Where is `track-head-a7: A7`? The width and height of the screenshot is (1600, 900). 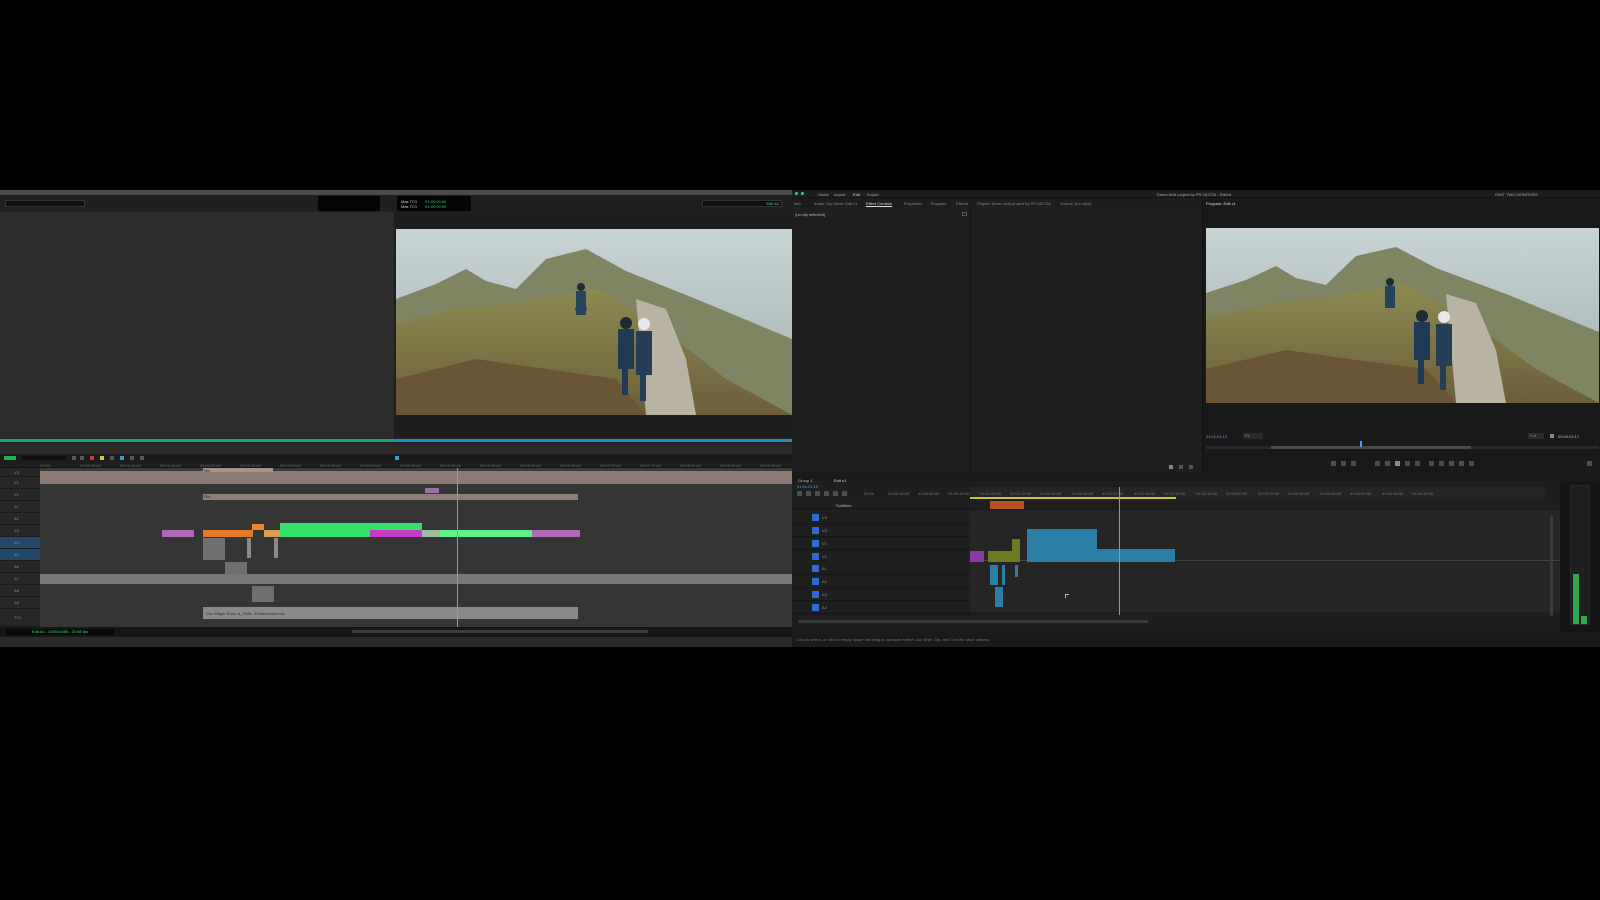
track-head-a7: A7 is located at coordinates (20, 579).